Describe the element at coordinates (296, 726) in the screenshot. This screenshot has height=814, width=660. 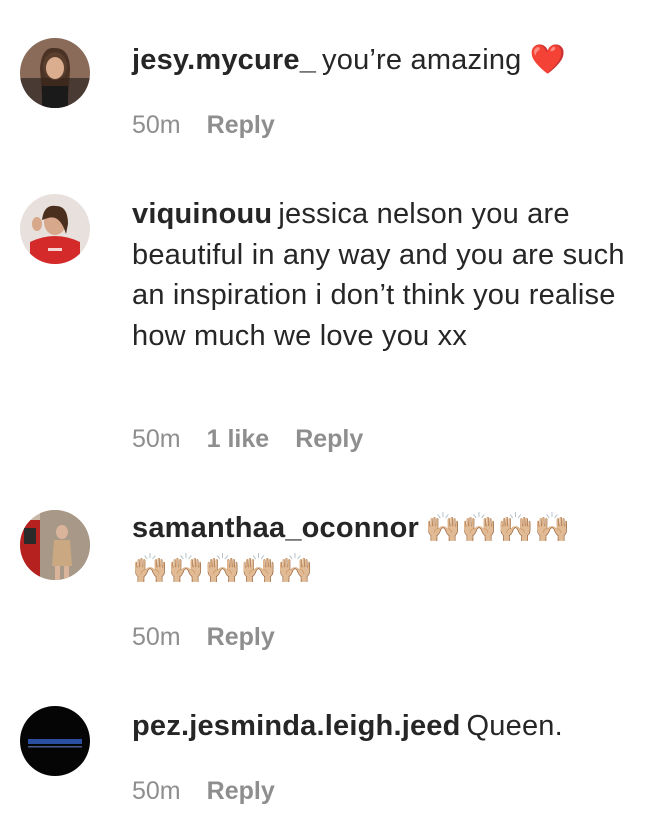
I see `comment-username: pez.jesminda.leigh.jeed` at that location.